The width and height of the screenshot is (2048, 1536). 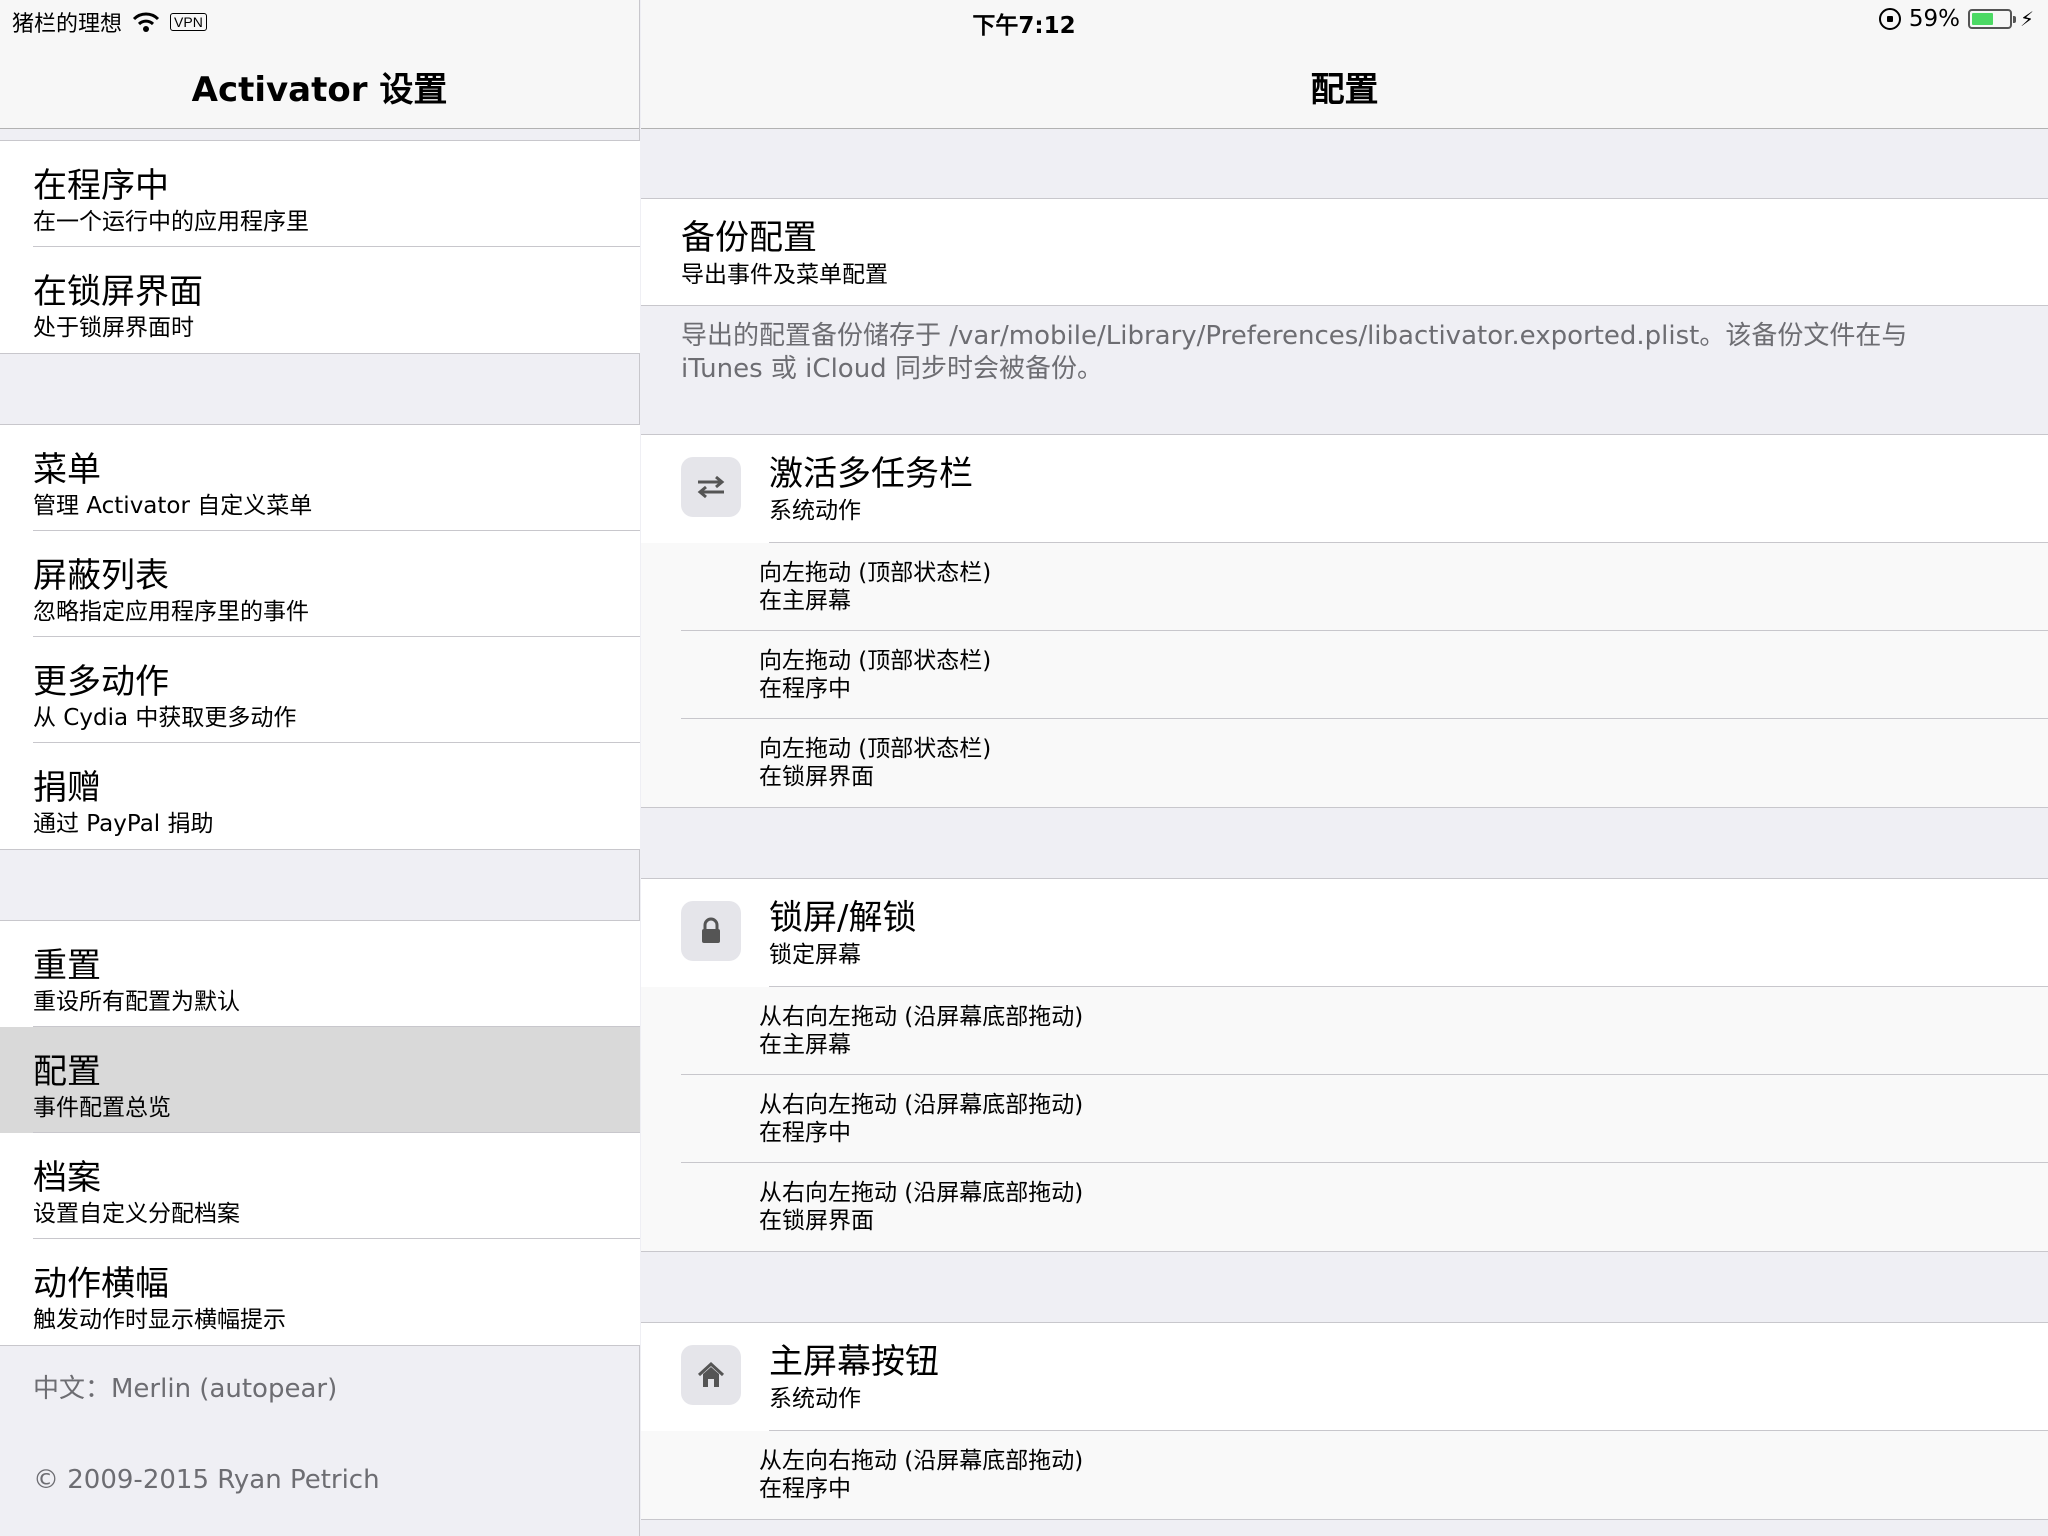 I want to click on charging-icon: ⚡, so click(x=2026, y=19).